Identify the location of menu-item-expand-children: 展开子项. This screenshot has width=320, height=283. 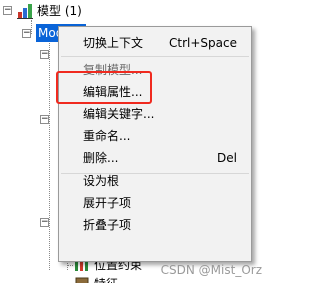
(155, 203).